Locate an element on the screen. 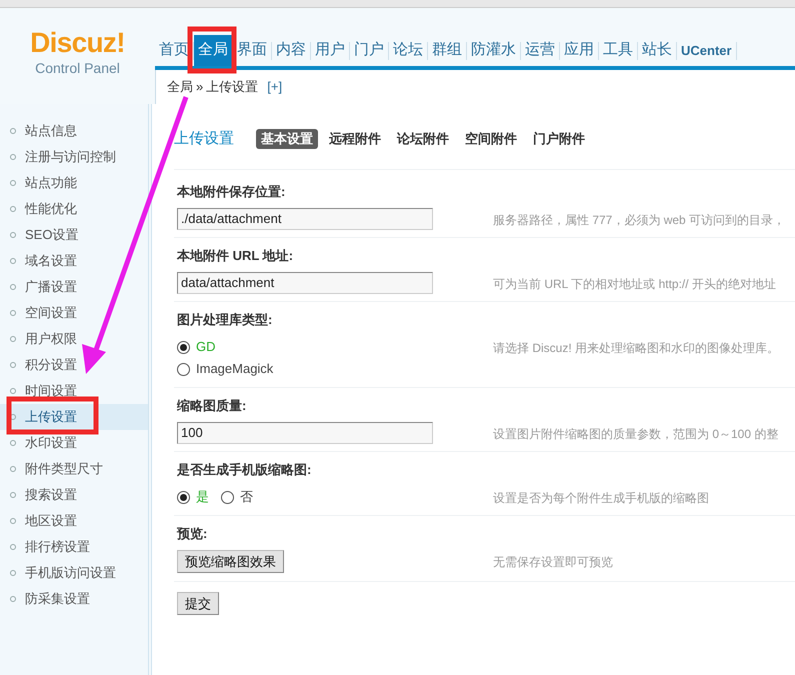  text-field: 100 is located at coordinates (305, 433).